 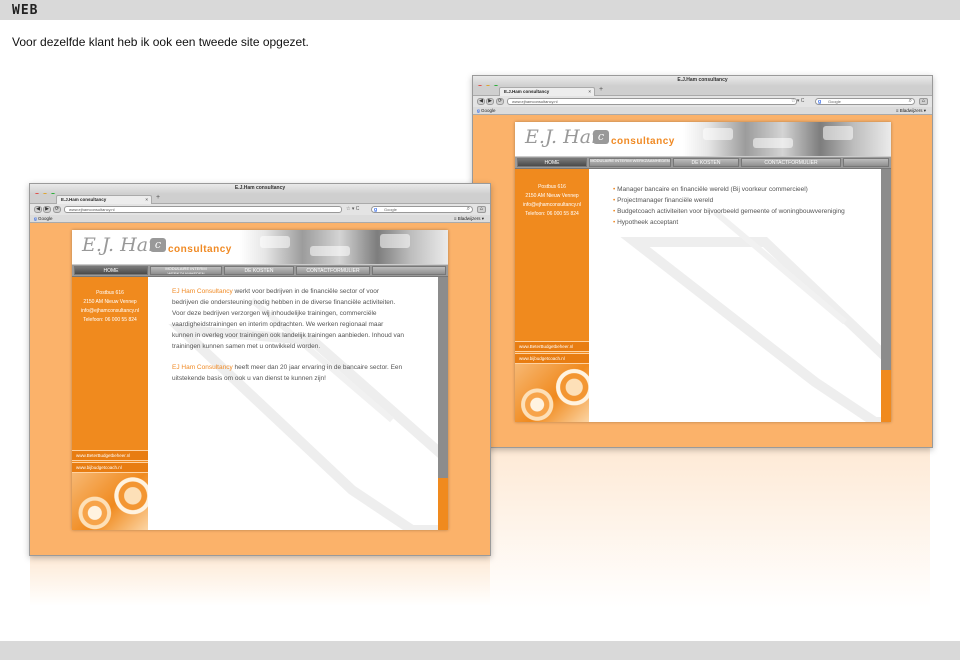 I want to click on left-window-reflection, so click(x=260, y=581).